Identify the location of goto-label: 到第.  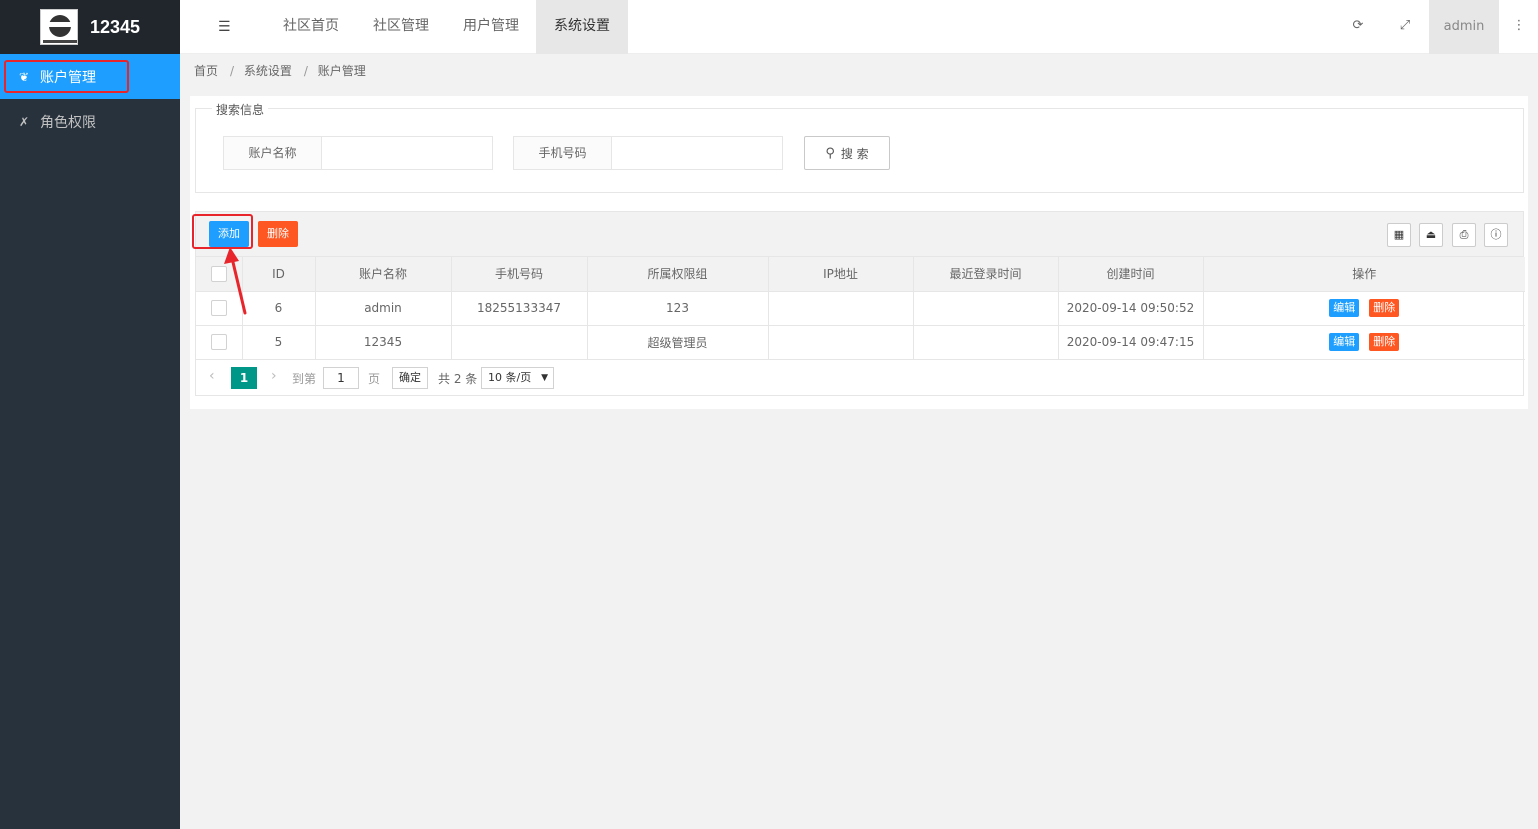
(304, 378).